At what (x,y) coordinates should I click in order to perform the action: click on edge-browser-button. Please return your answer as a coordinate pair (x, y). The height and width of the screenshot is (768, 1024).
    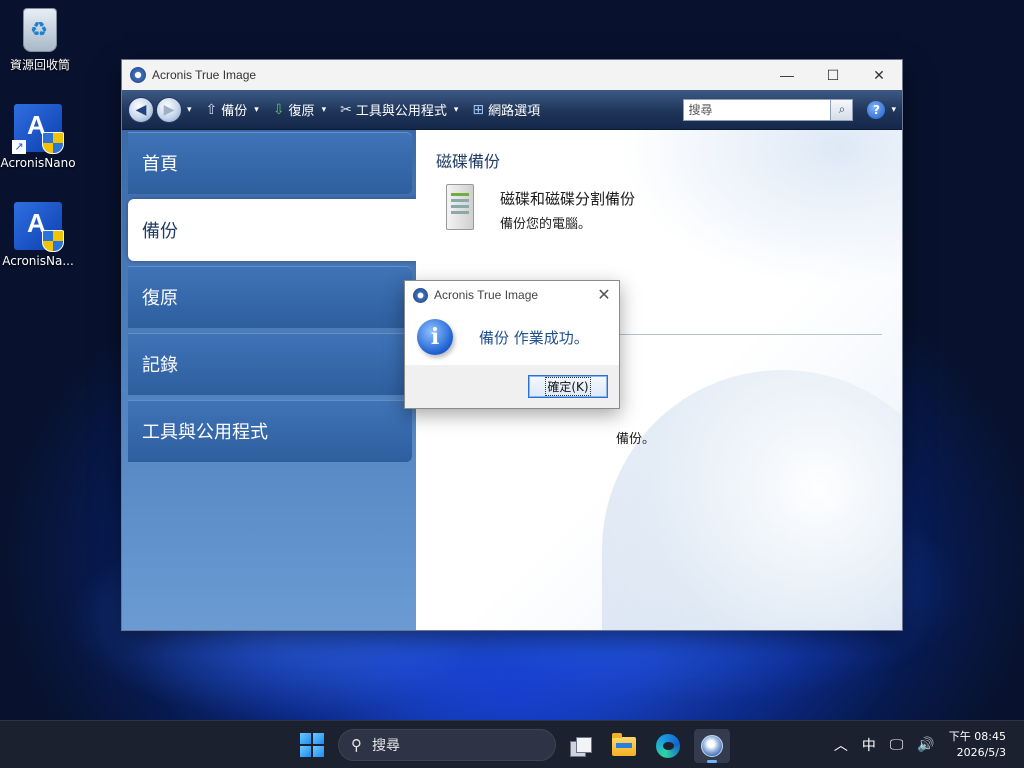
    Looking at the image, I should click on (668, 746).